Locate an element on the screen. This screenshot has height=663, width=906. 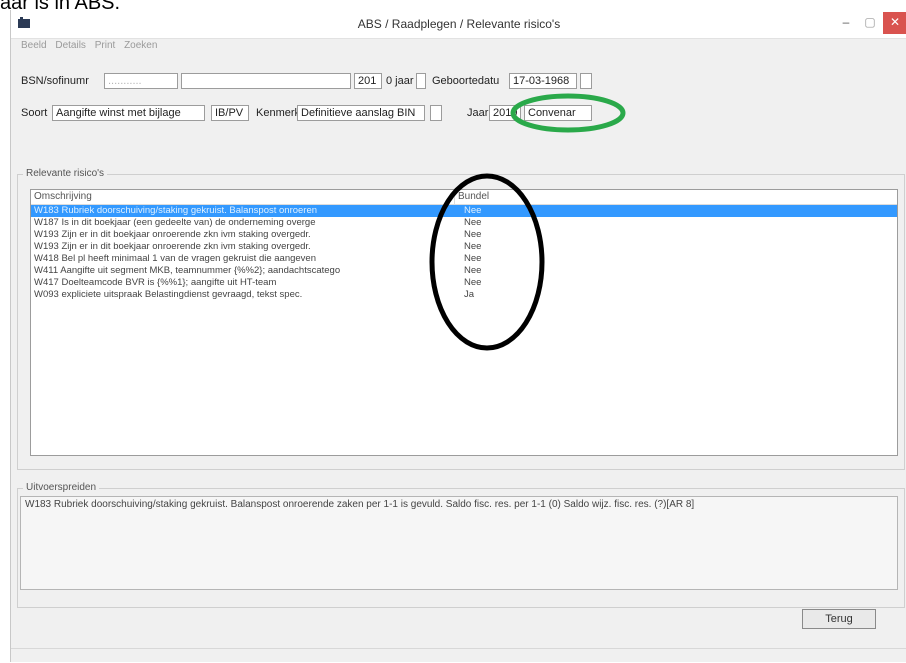
menu-item-beeld: Beeld is located at coordinates (34, 45).